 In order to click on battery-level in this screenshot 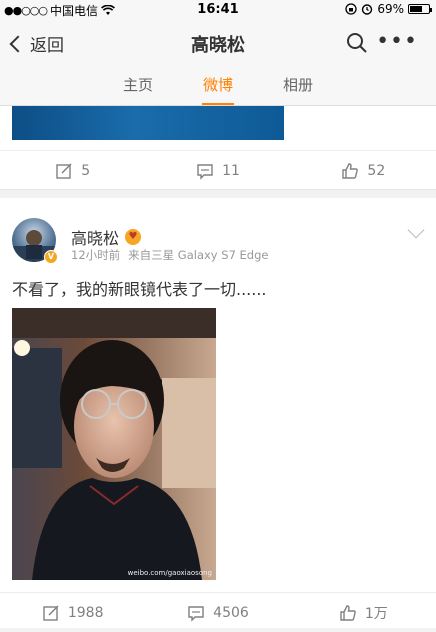, I will do `click(416, 9)`.